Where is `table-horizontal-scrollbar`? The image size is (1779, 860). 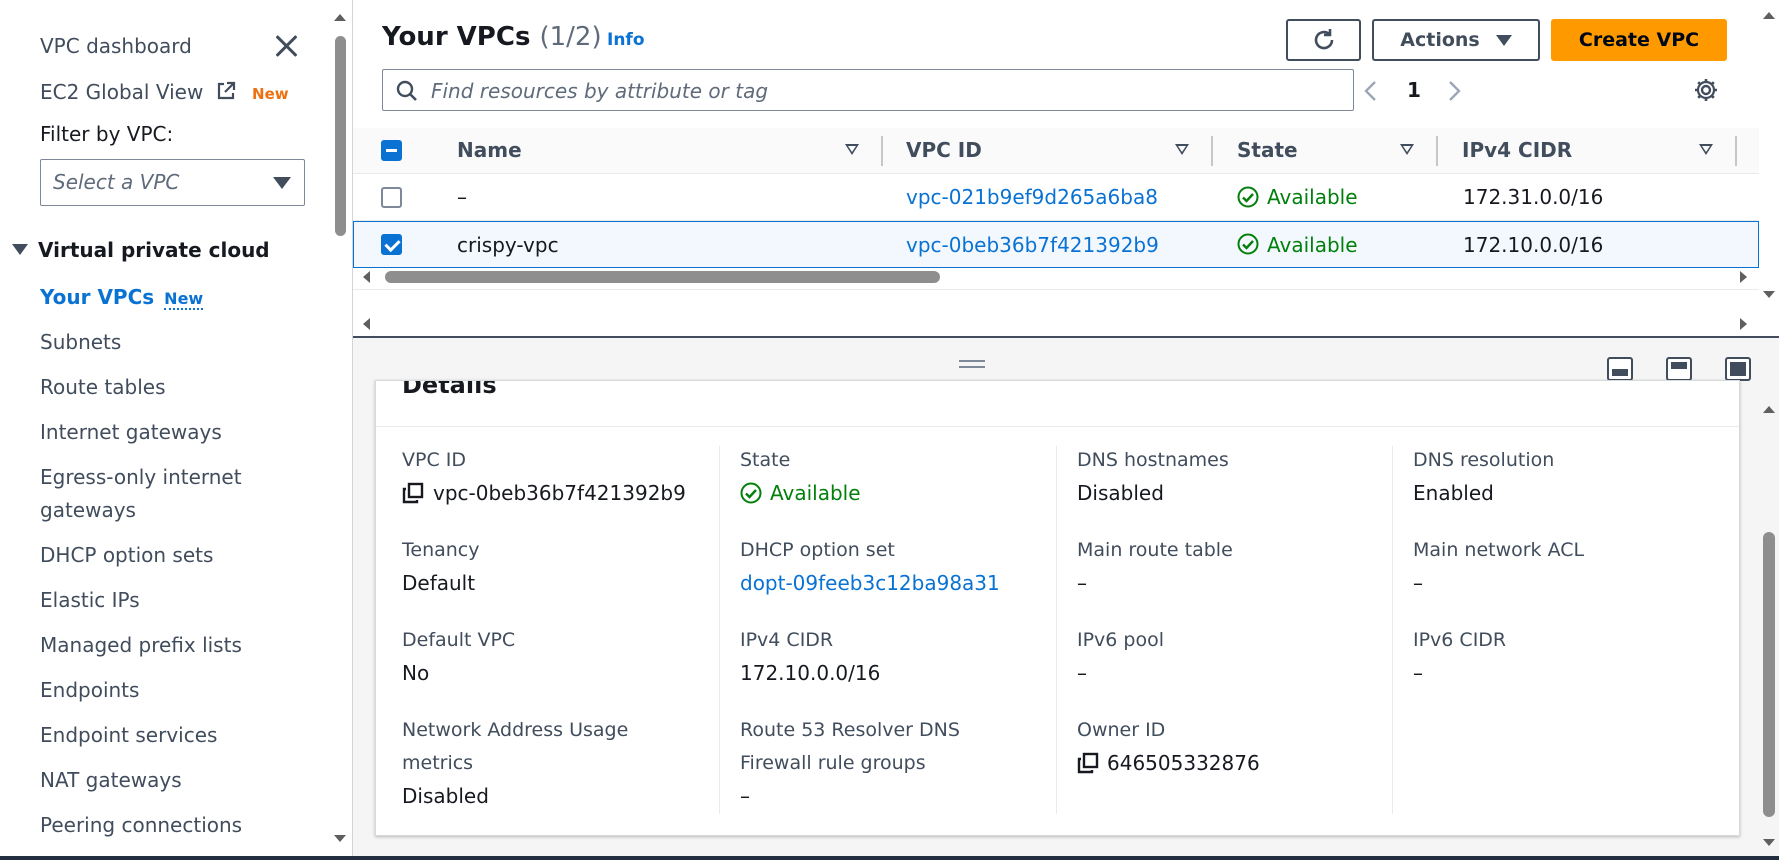 table-horizontal-scrollbar is located at coordinates (1066, 277).